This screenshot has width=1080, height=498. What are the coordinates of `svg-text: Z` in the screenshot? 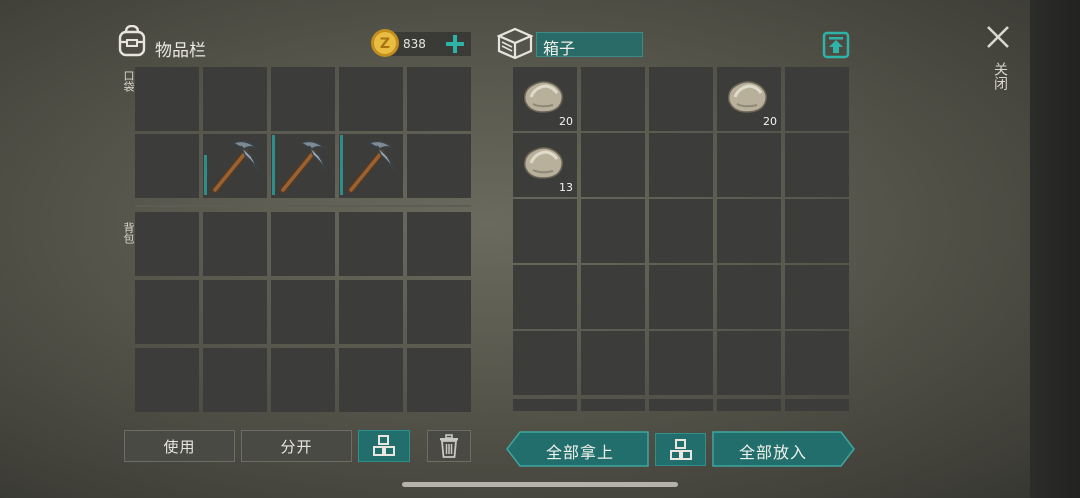 It's located at (385, 44).